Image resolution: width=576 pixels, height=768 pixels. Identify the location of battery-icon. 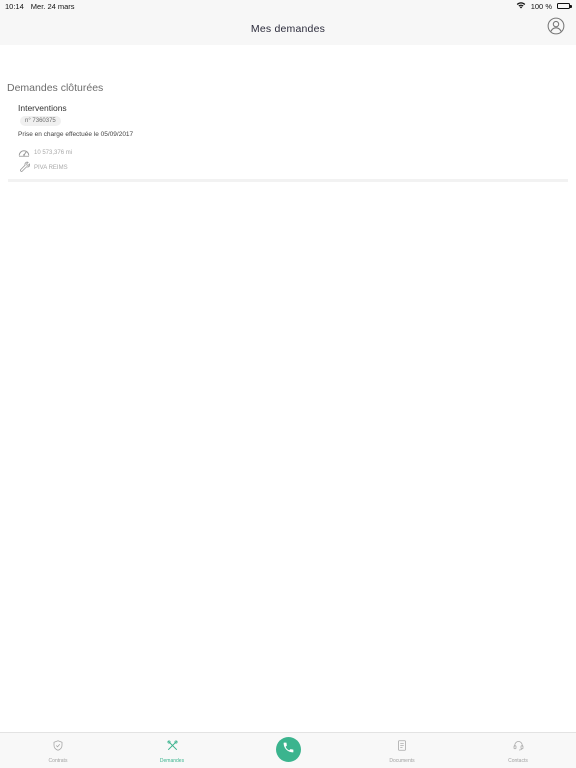
(564, 6).